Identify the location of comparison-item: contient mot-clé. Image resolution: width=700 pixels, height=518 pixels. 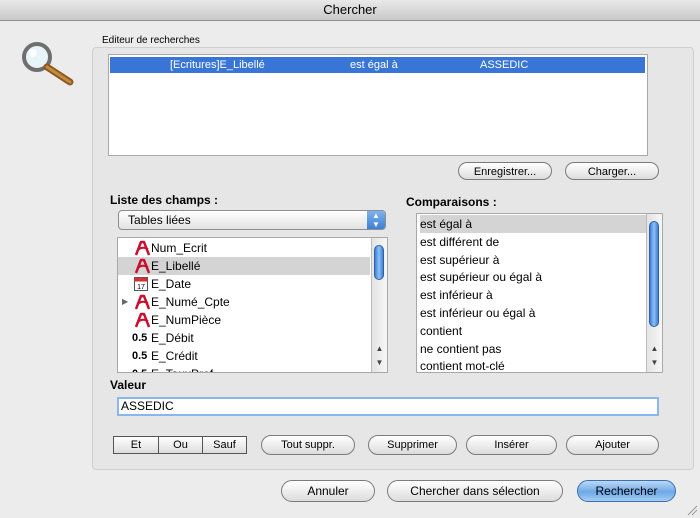
(533, 364).